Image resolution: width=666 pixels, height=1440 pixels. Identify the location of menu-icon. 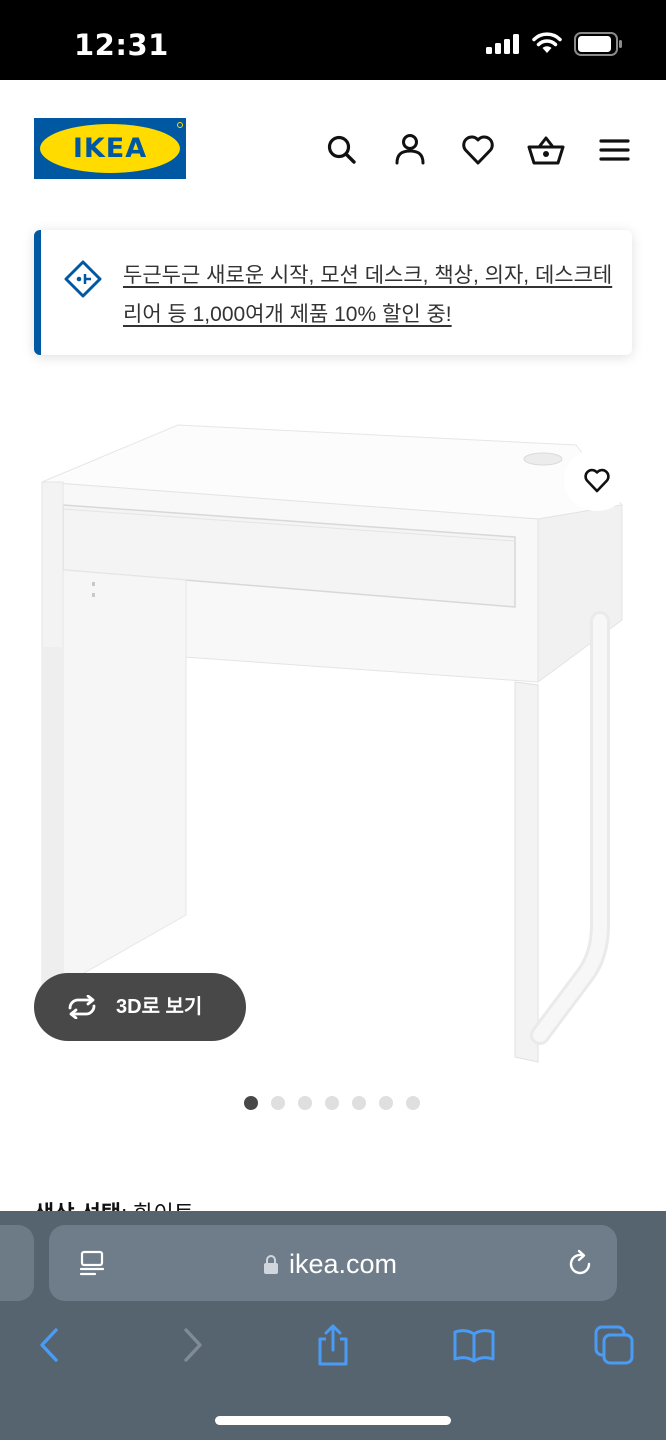
(614, 150).